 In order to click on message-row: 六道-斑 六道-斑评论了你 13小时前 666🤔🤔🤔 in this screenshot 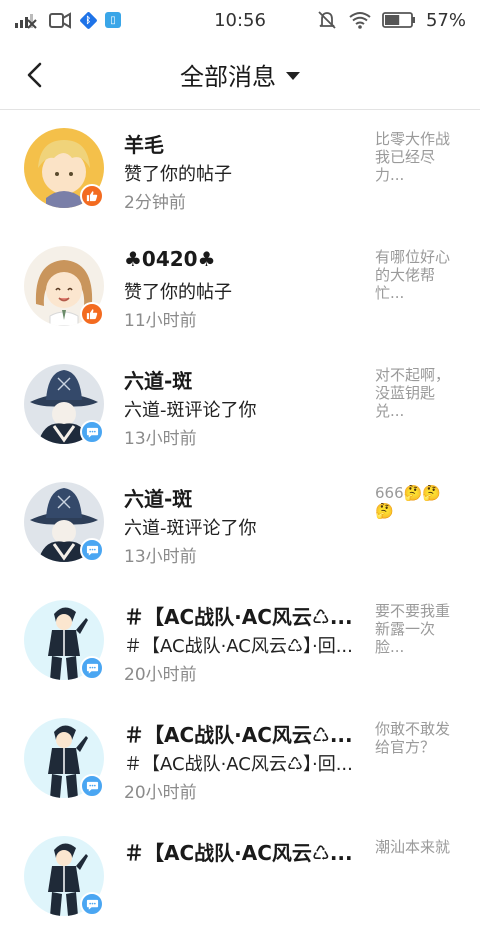, I will do `click(240, 523)`.